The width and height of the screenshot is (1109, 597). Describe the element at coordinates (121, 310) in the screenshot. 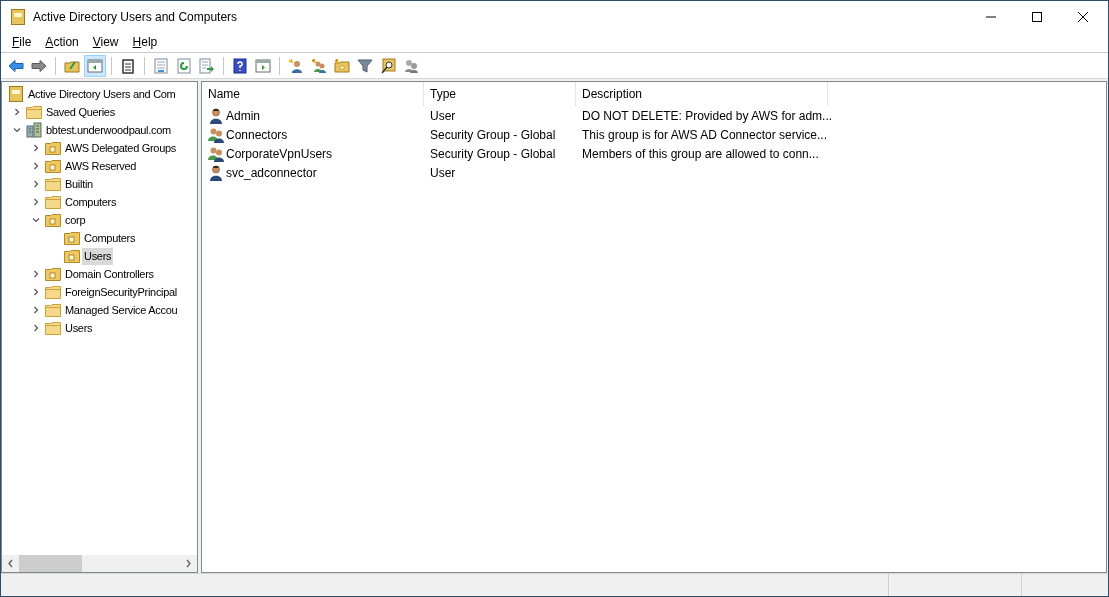

I see `tree-item: Managed Service Accou` at that location.